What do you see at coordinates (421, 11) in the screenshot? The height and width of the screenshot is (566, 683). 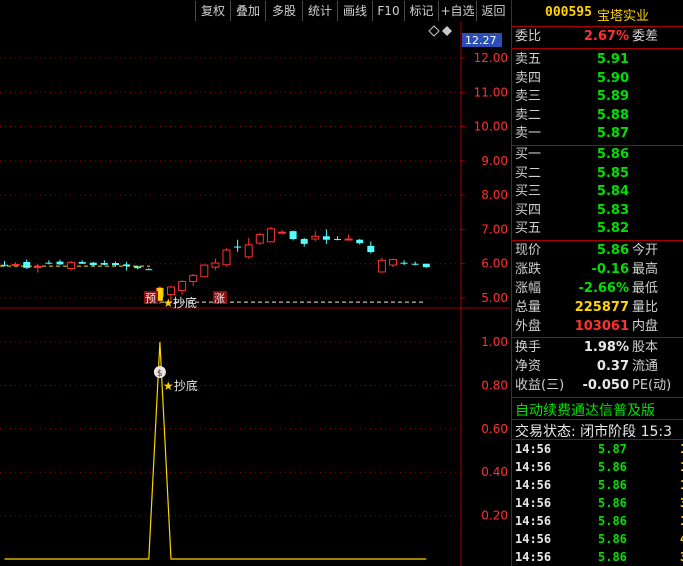 I see `toolbar-button: 标记` at bounding box center [421, 11].